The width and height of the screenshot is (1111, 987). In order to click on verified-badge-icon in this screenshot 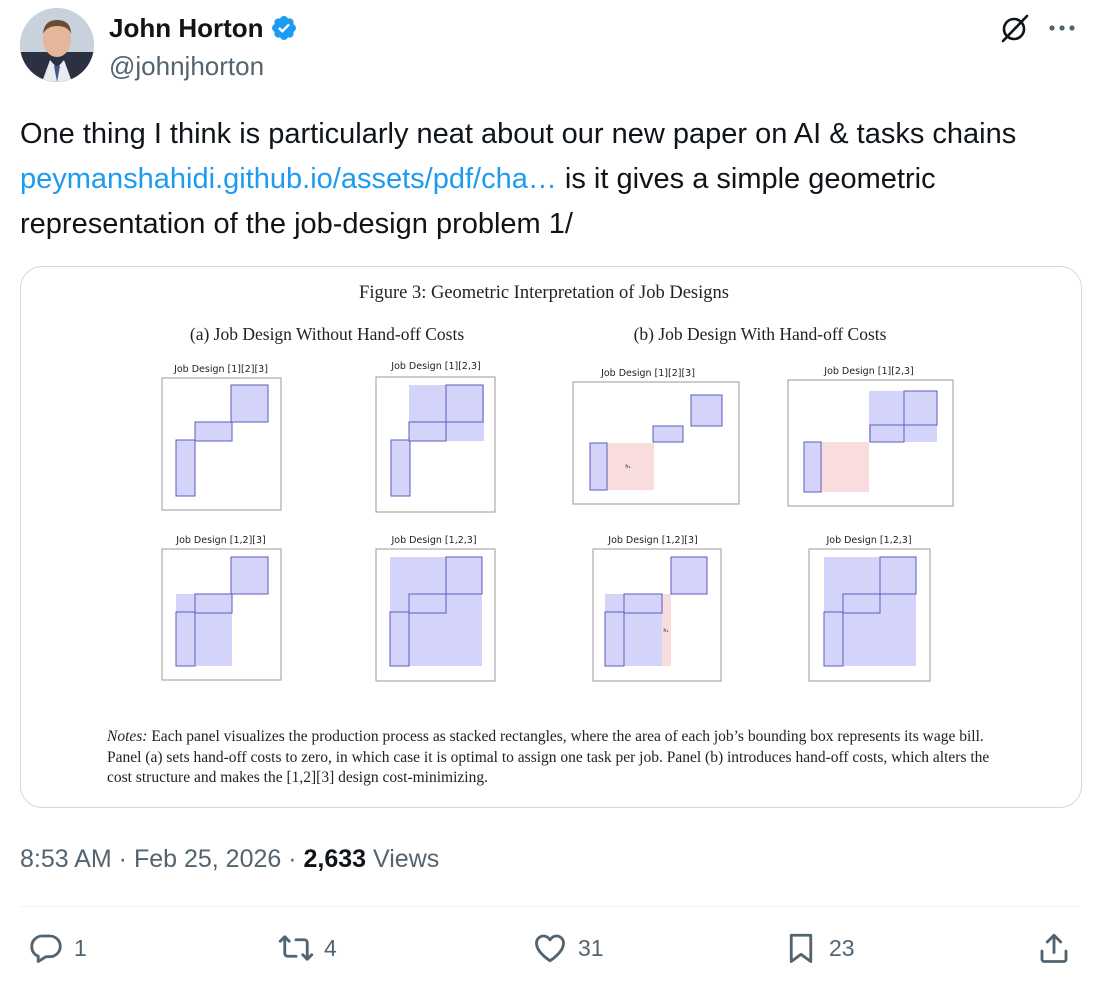, I will do `click(283, 28)`.